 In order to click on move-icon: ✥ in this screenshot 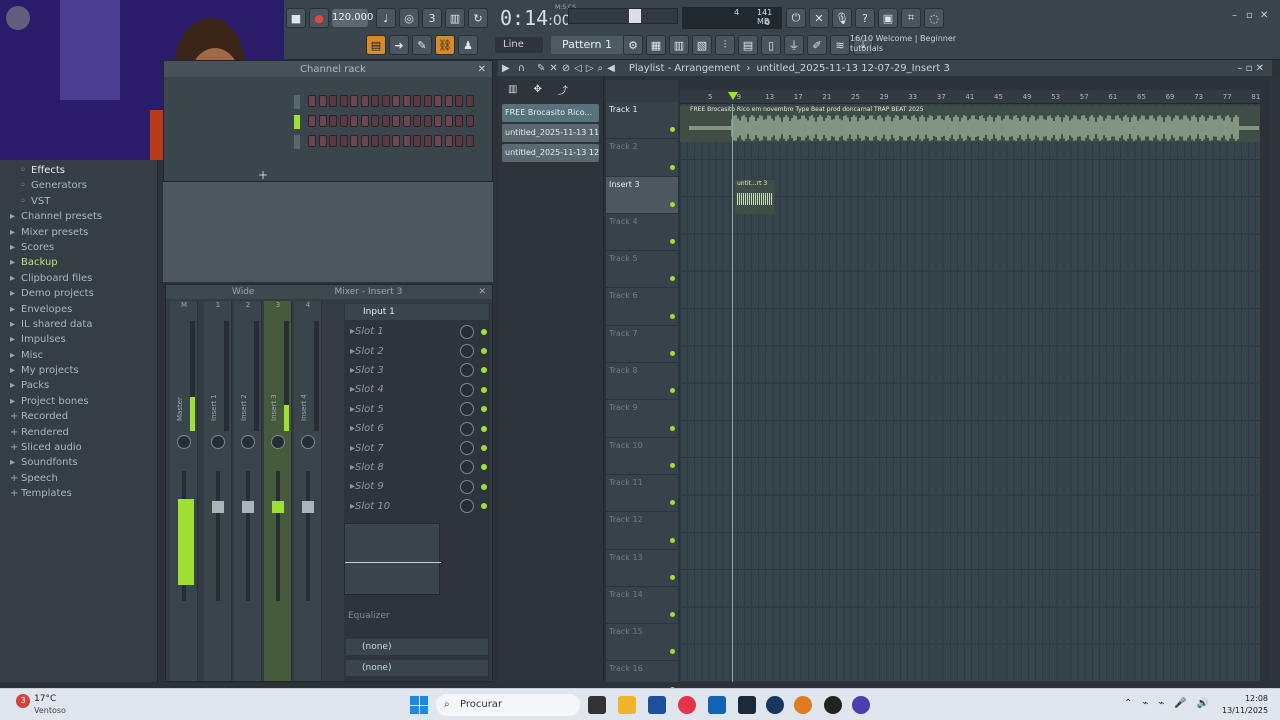, I will do `click(537, 89)`.